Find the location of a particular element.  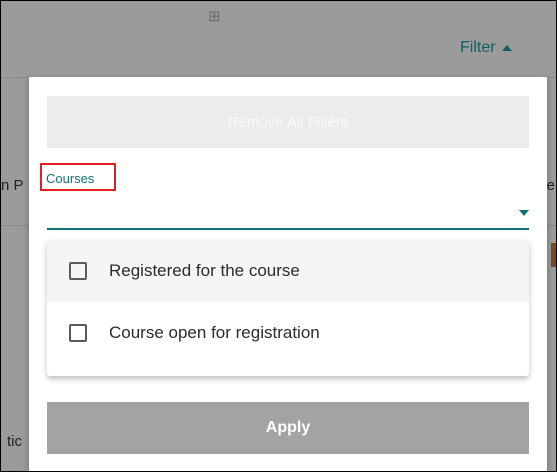

option-registered: Registered for the course is located at coordinates (288, 271).